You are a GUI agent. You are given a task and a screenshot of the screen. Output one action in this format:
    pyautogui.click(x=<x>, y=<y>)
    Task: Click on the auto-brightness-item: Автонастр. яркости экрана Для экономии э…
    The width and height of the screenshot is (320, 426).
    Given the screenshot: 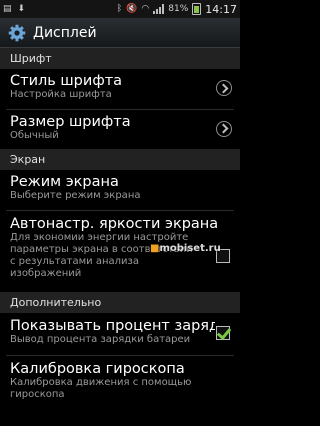 What is the action you would take?
    pyautogui.click(x=120, y=251)
    